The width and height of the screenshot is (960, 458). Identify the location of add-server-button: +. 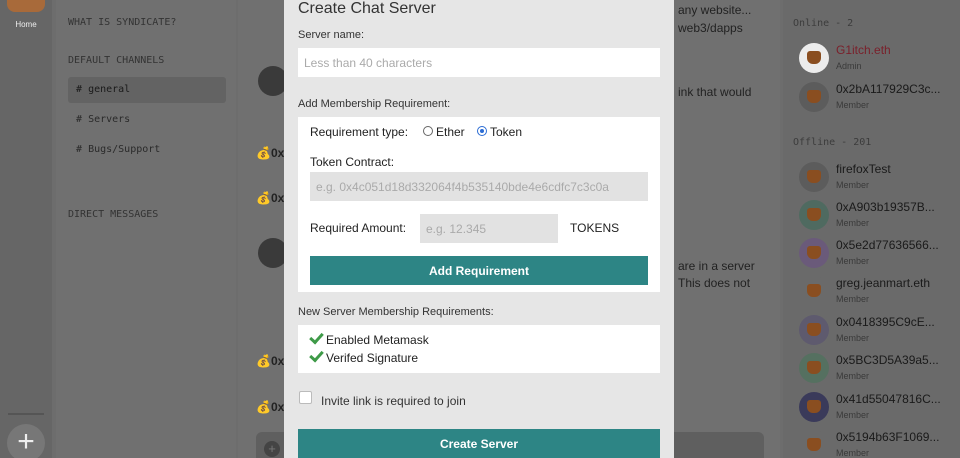
(26, 441).